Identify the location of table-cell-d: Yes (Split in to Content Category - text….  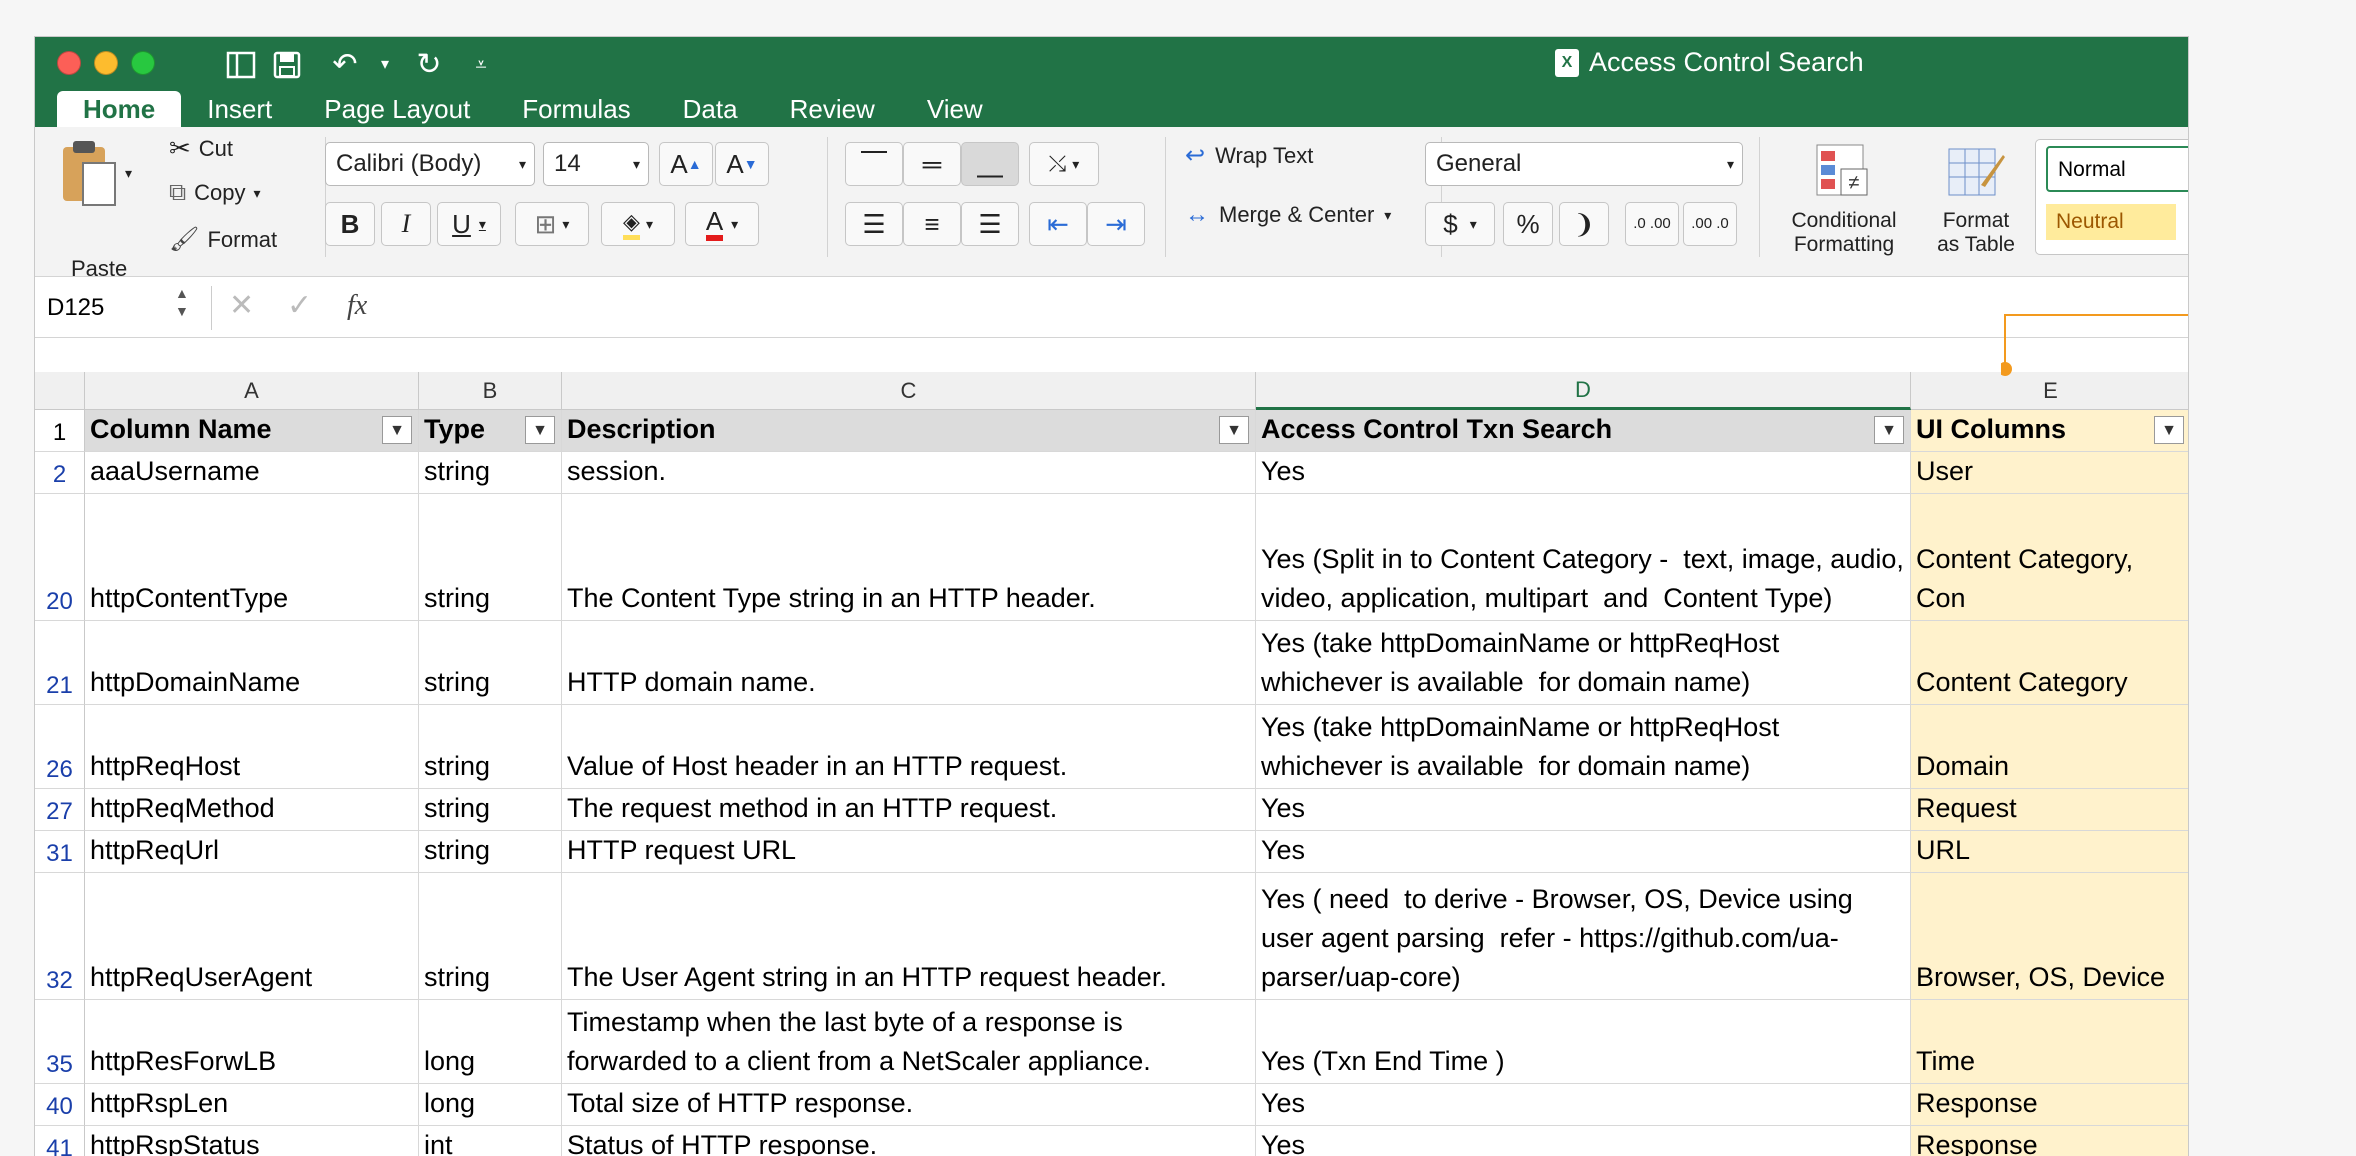
(1583, 557).